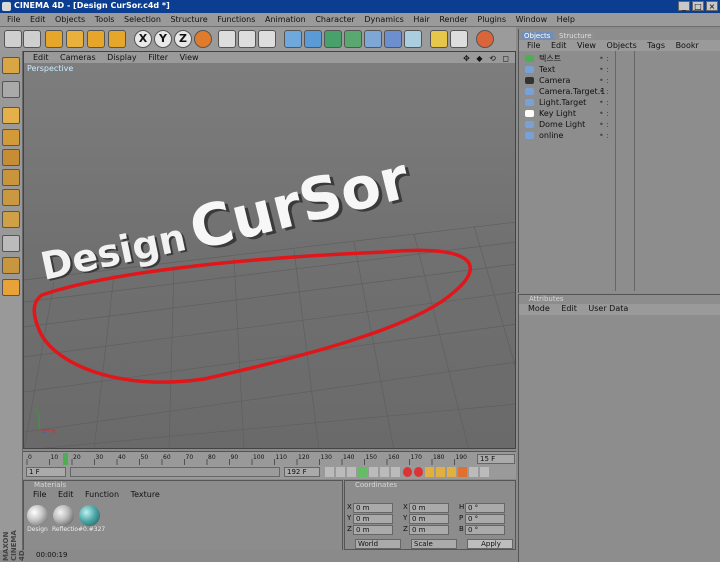 The image size is (720, 562). Describe the element at coordinates (91, 519) in the screenshot. I see `material-swatch: #0.#327` at that location.